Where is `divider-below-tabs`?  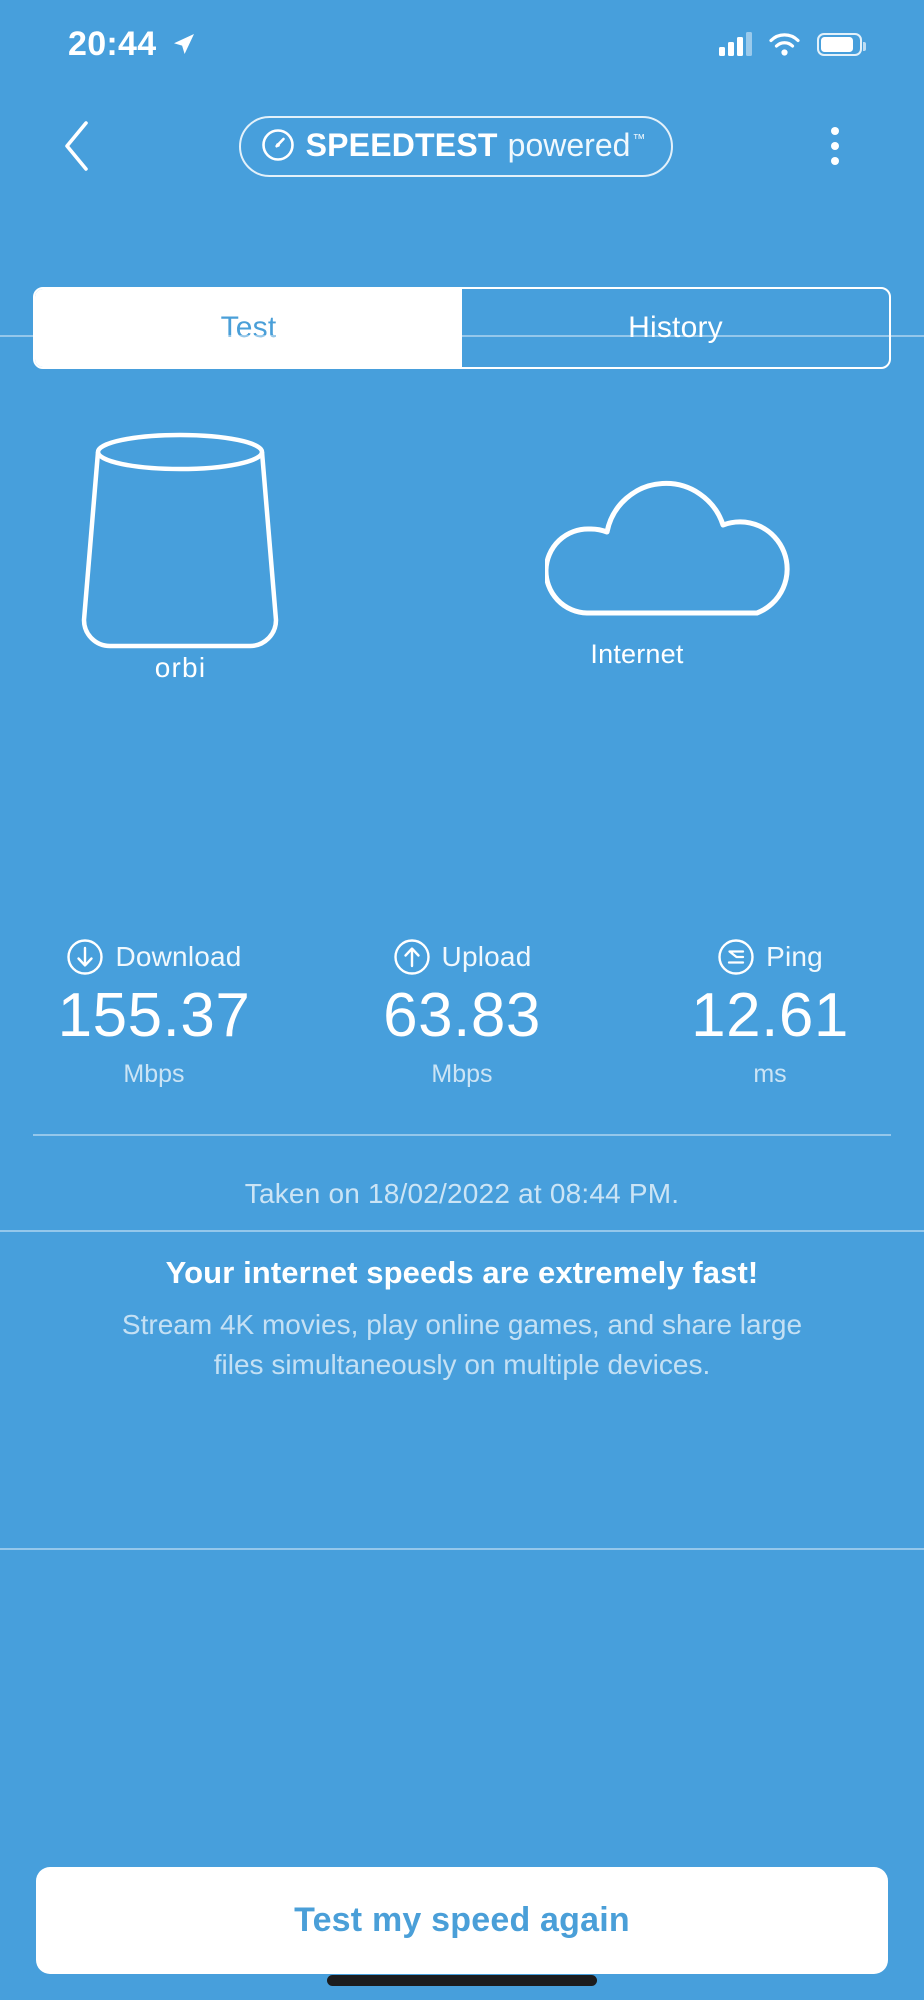
divider-below-tabs is located at coordinates (462, 336).